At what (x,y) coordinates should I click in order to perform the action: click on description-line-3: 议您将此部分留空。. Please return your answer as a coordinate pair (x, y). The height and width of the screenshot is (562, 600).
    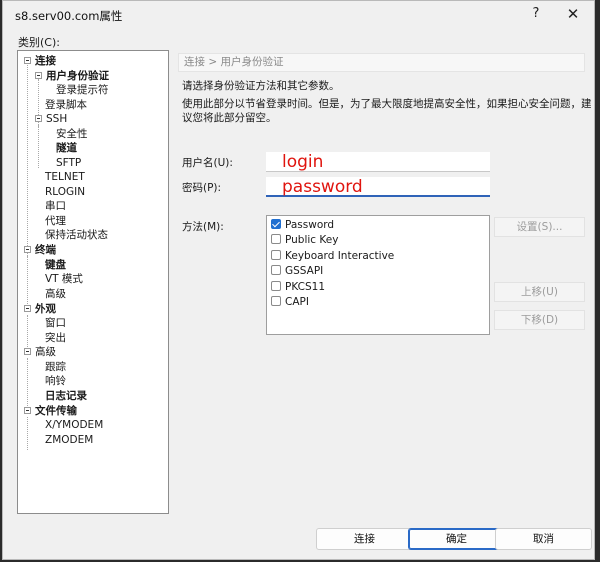
    Looking at the image, I should click on (229, 118).